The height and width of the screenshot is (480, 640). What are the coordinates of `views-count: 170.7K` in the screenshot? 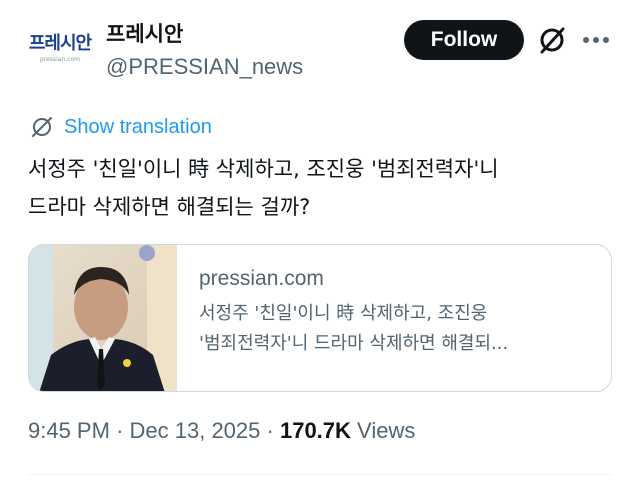 It's located at (315, 430).